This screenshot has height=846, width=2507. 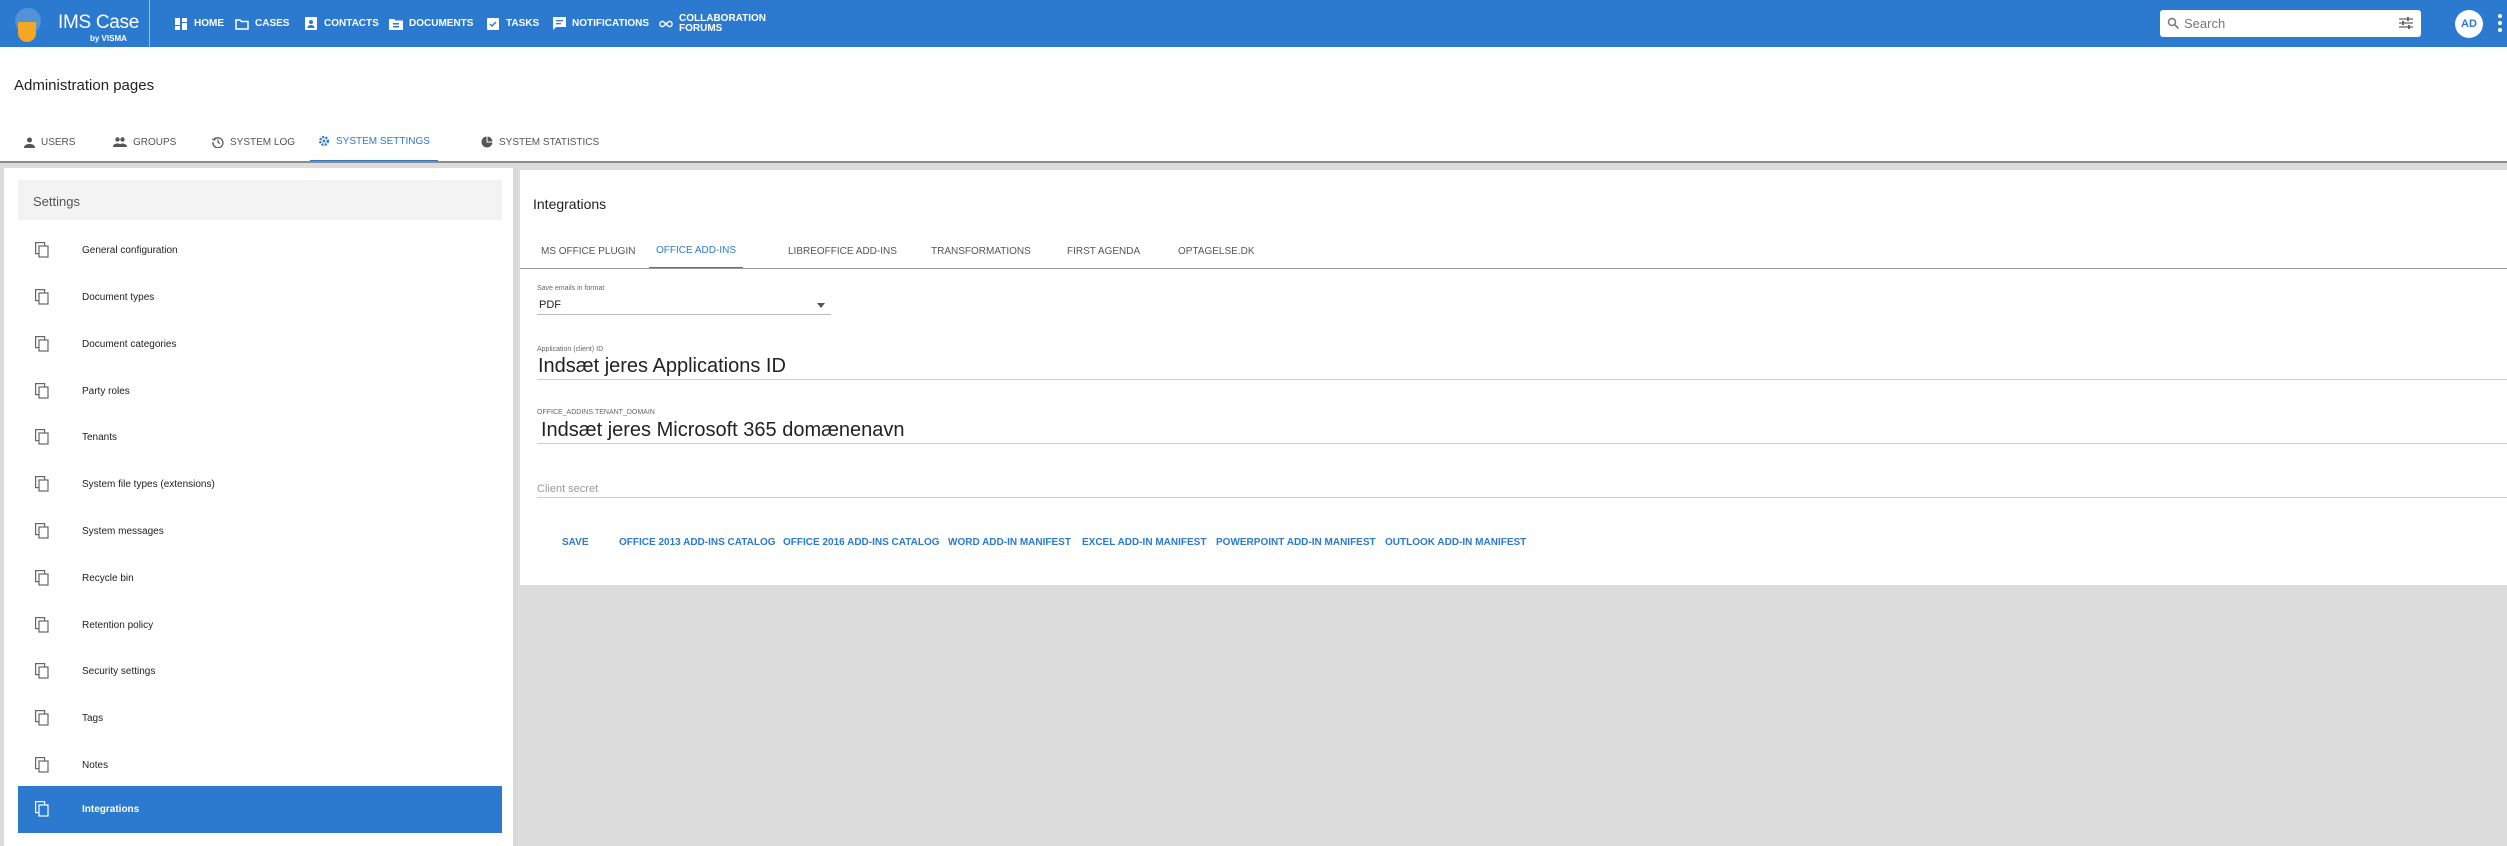 I want to click on integrations-title: Integrations, so click(x=570, y=204).